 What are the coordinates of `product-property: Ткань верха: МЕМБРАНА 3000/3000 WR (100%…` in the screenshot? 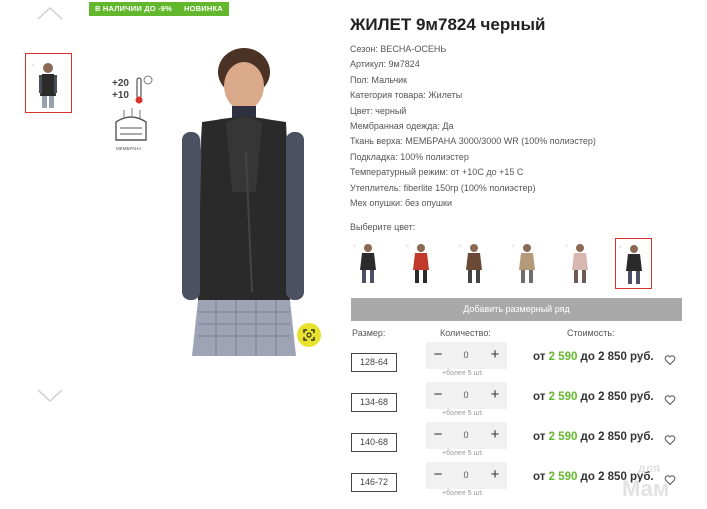 It's located at (473, 141).